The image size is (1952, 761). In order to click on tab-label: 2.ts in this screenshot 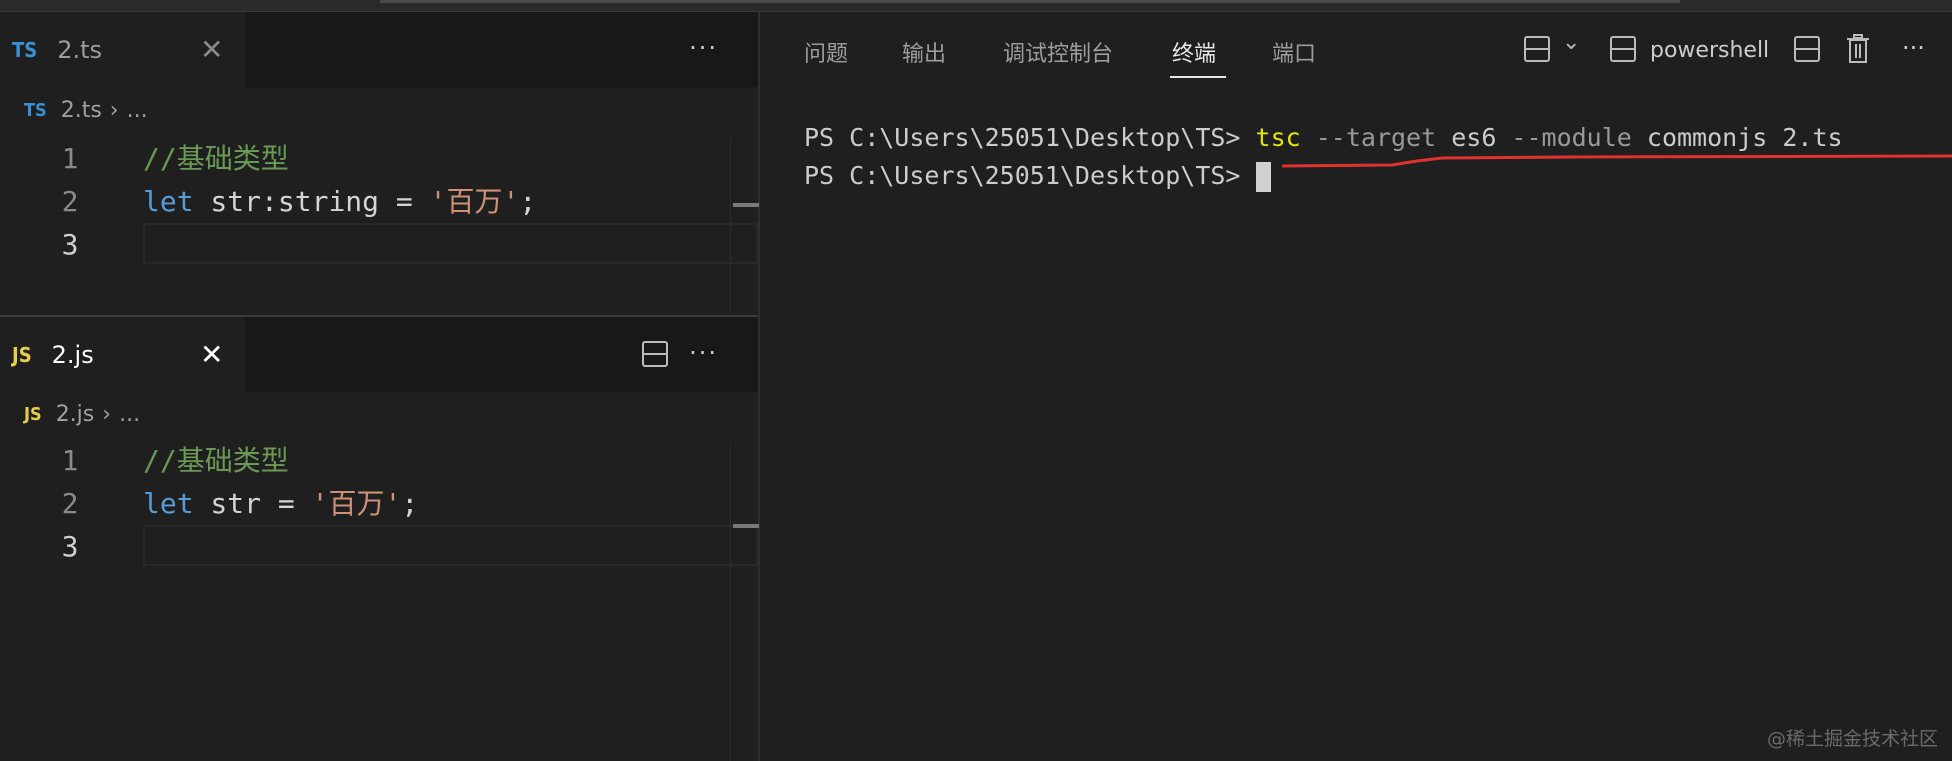, I will do `click(80, 49)`.